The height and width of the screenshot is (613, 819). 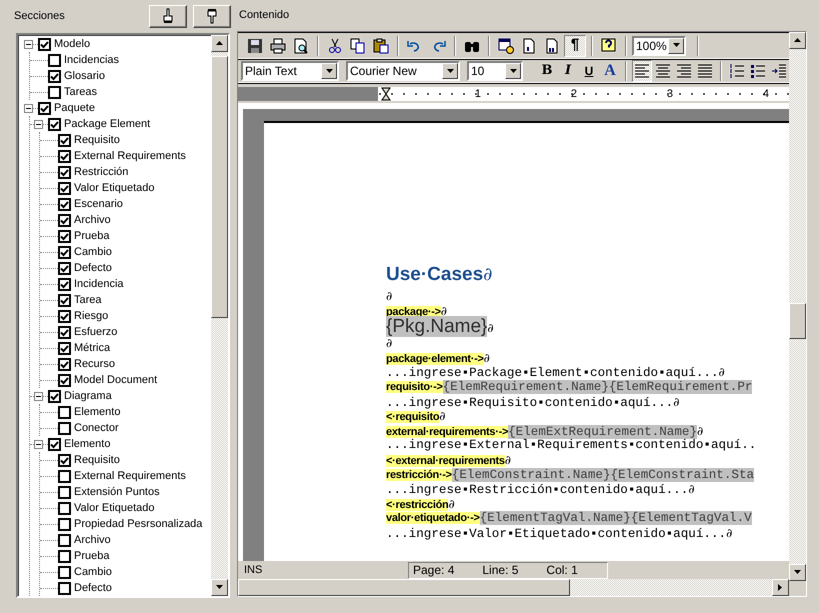 What do you see at coordinates (92, 60) in the screenshot?
I see `tree-item: Incidencias` at bounding box center [92, 60].